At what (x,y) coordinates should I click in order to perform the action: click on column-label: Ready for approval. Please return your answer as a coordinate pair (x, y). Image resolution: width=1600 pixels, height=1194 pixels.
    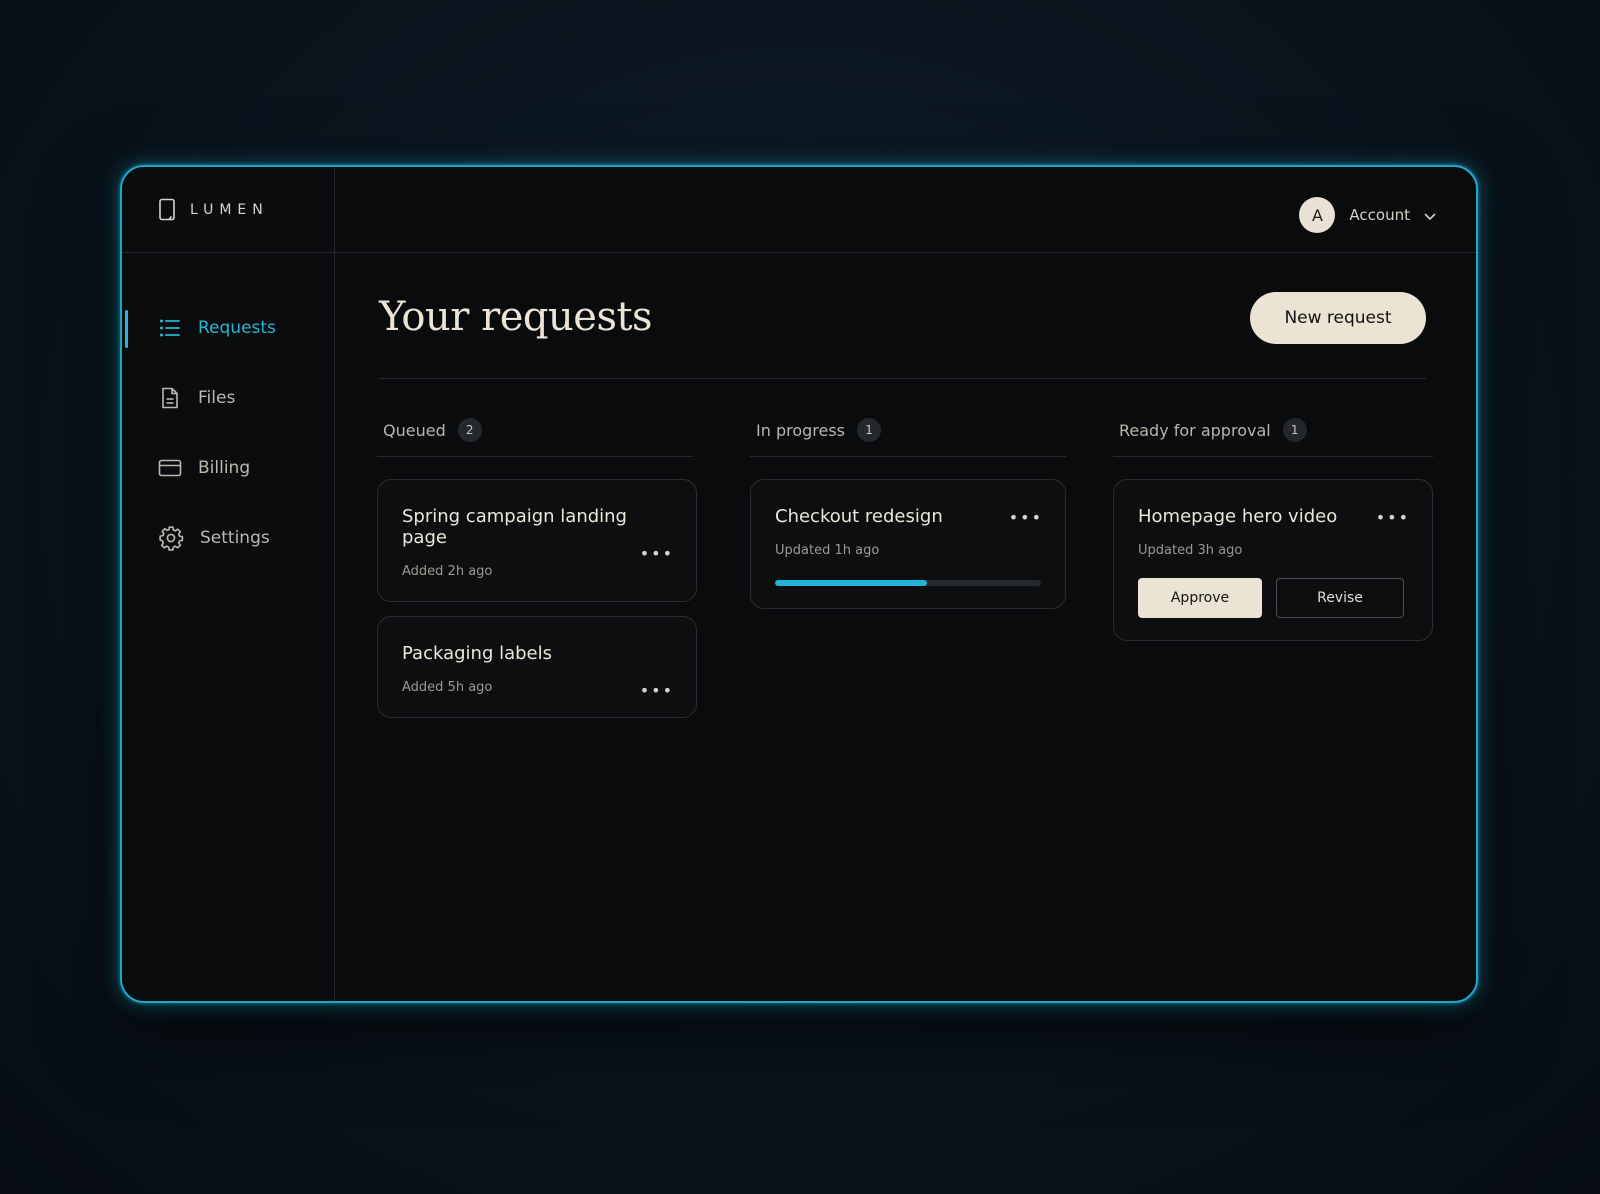
    Looking at the image, I should click on (1195, 430).